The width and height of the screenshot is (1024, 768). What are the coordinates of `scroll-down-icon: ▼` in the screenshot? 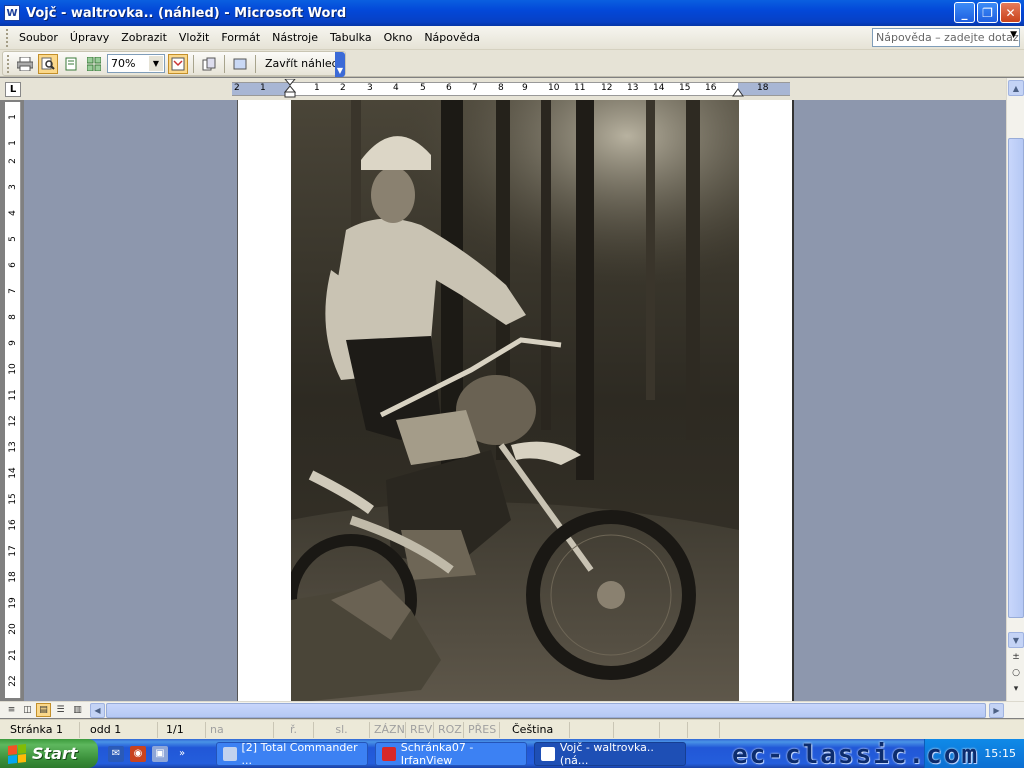 It's located at (1016, 640).